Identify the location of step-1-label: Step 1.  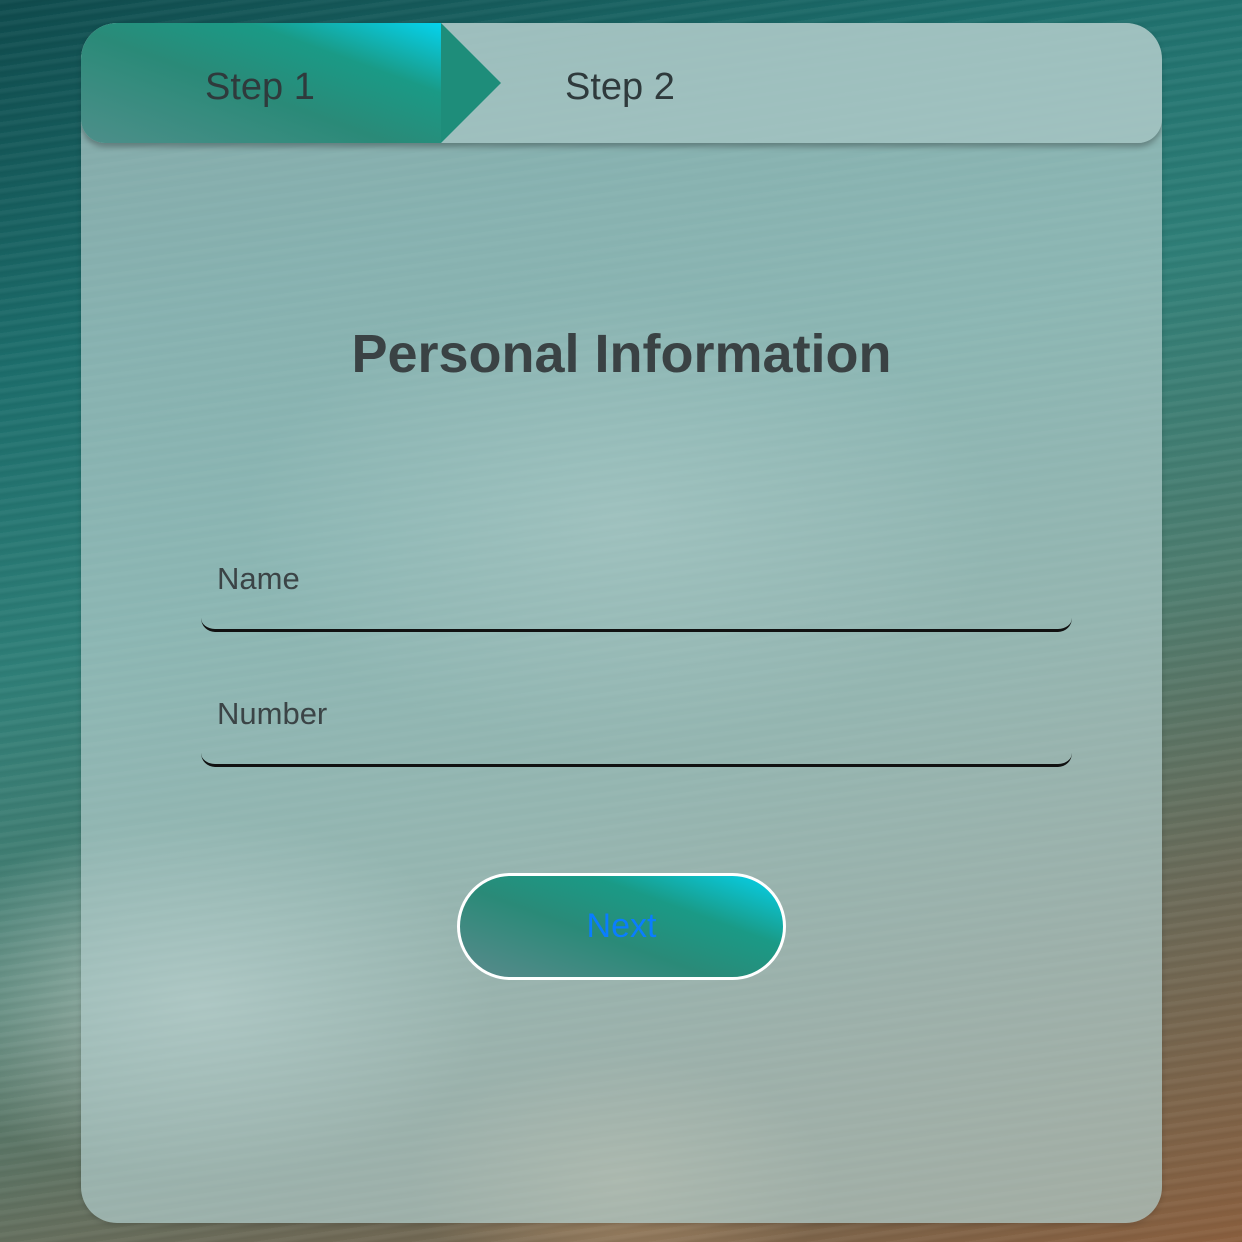
(260, 83).